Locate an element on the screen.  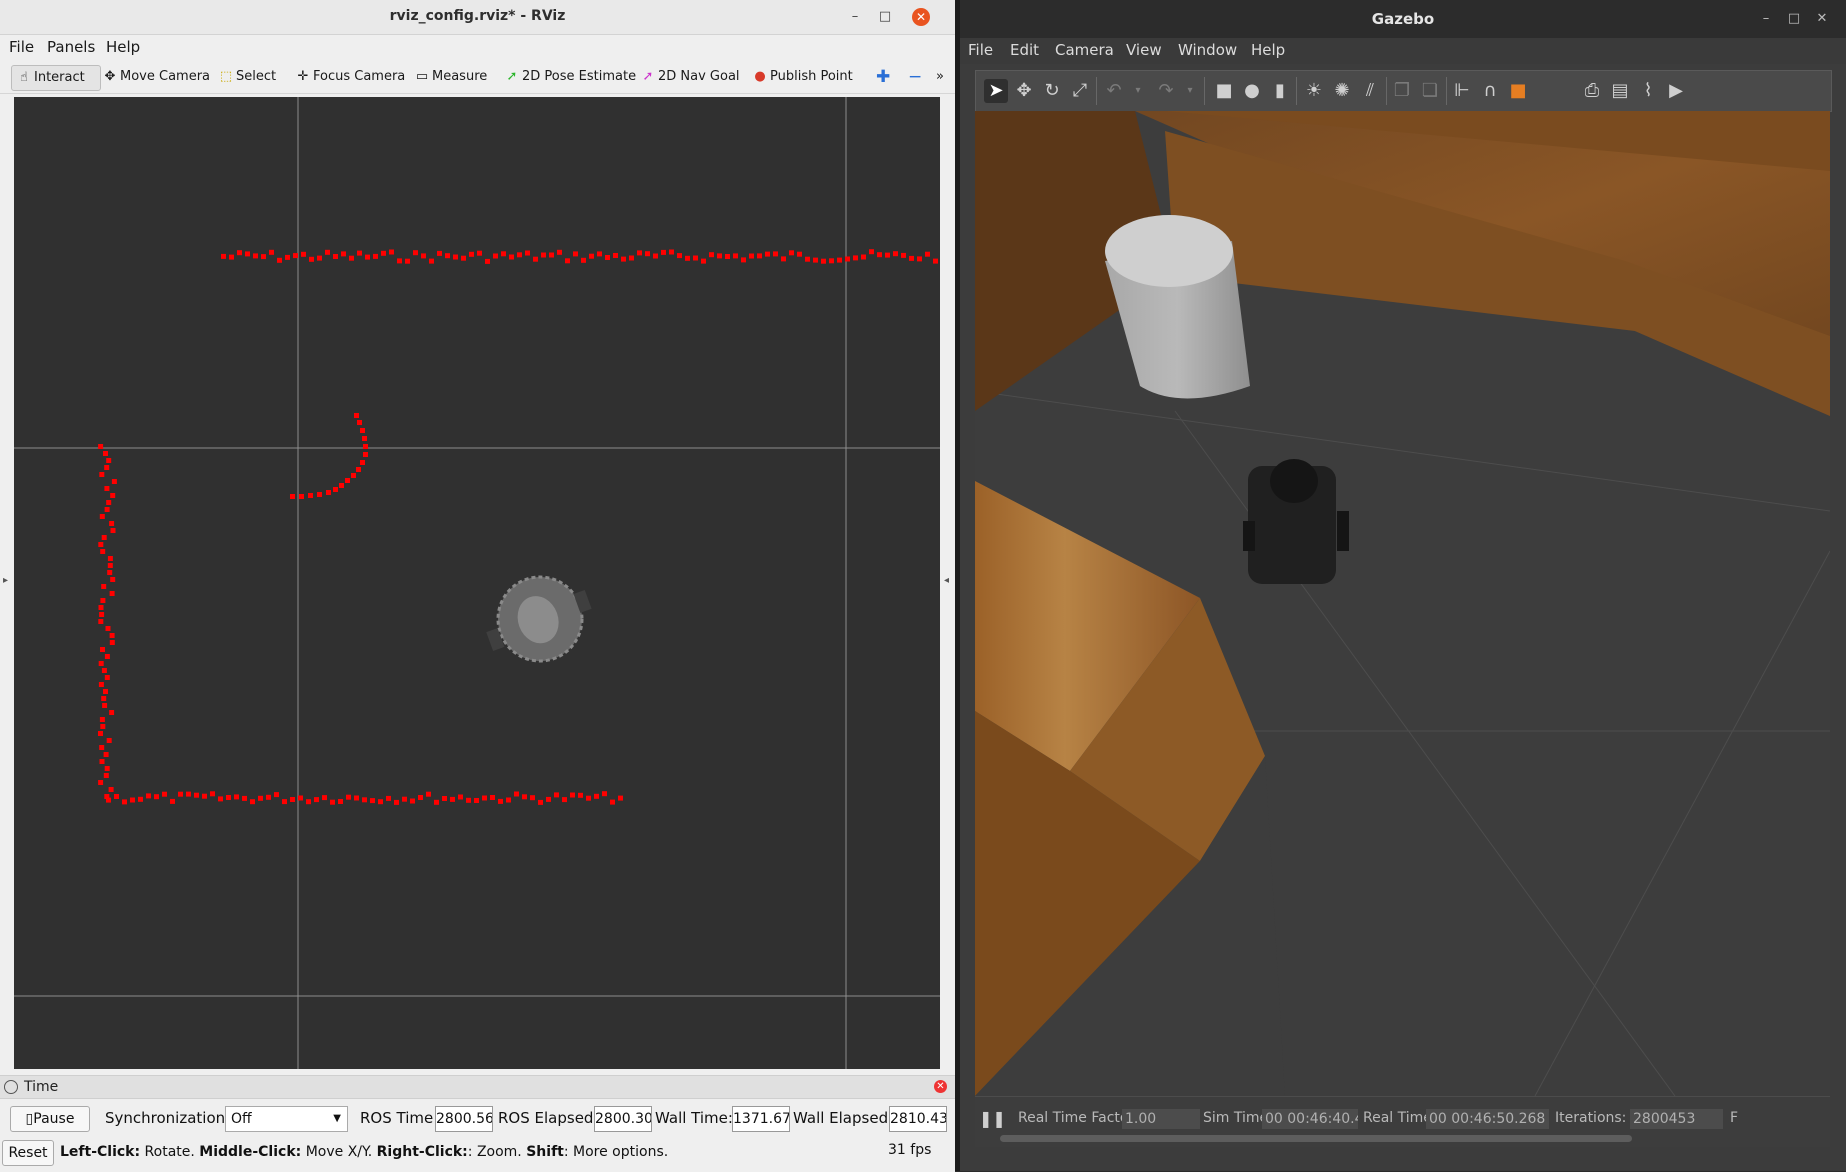
more-tools-icon: » is located at coordinates (940, 77).